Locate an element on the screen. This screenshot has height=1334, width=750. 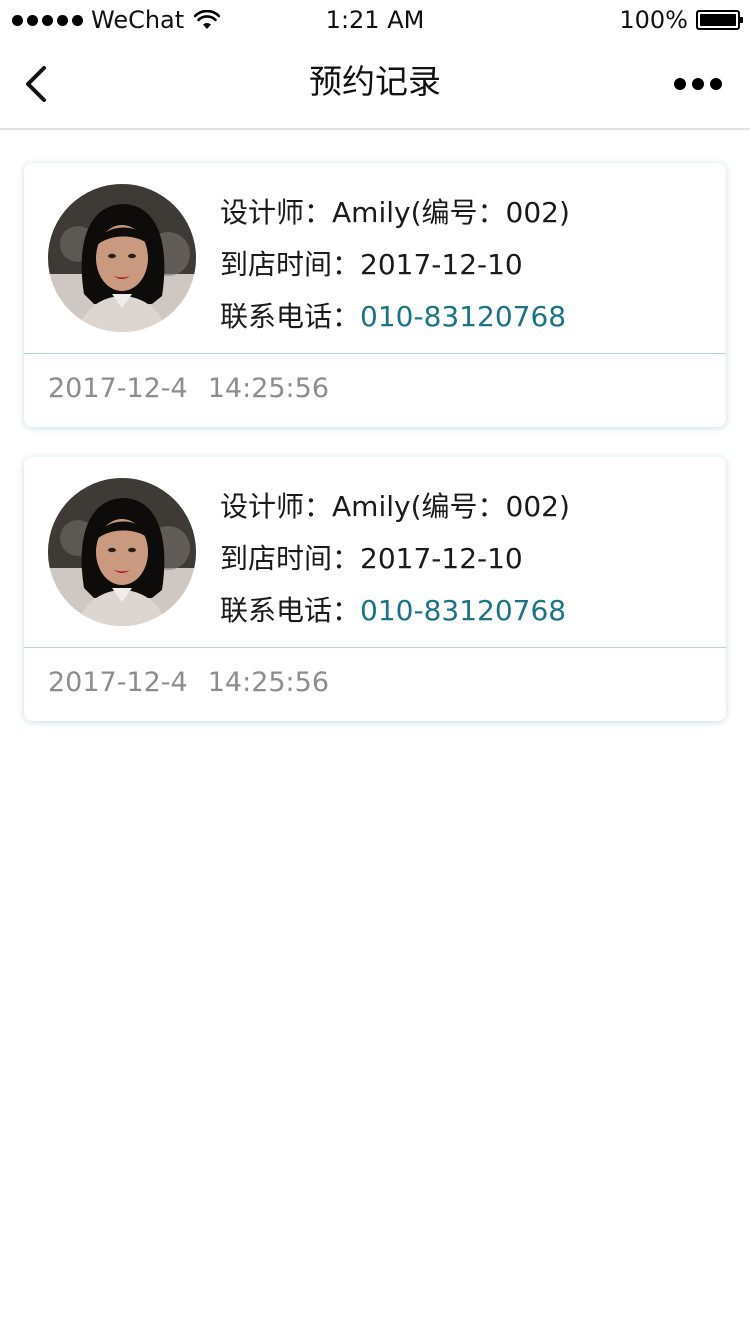
more-options-button is located at coordinates (698, 84).